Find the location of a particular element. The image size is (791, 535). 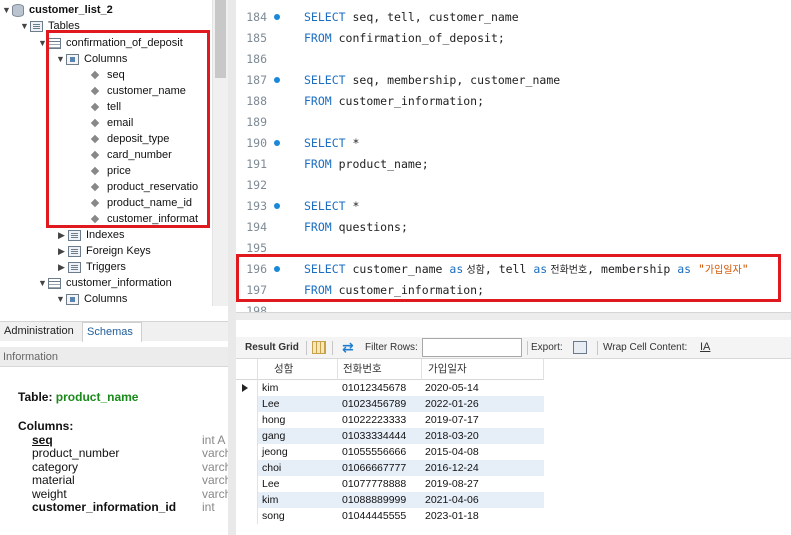

table-row: Lee 01077778888 2019-08-27 is located at coordinates (390, 484).